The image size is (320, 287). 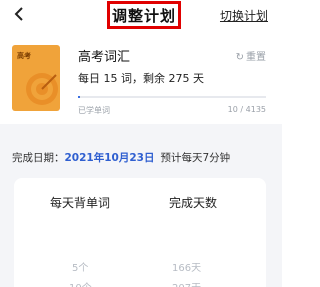 I want to click on daily-plan-text: 每日 15 词，剩余 275 天, so click(x=141, y=78).